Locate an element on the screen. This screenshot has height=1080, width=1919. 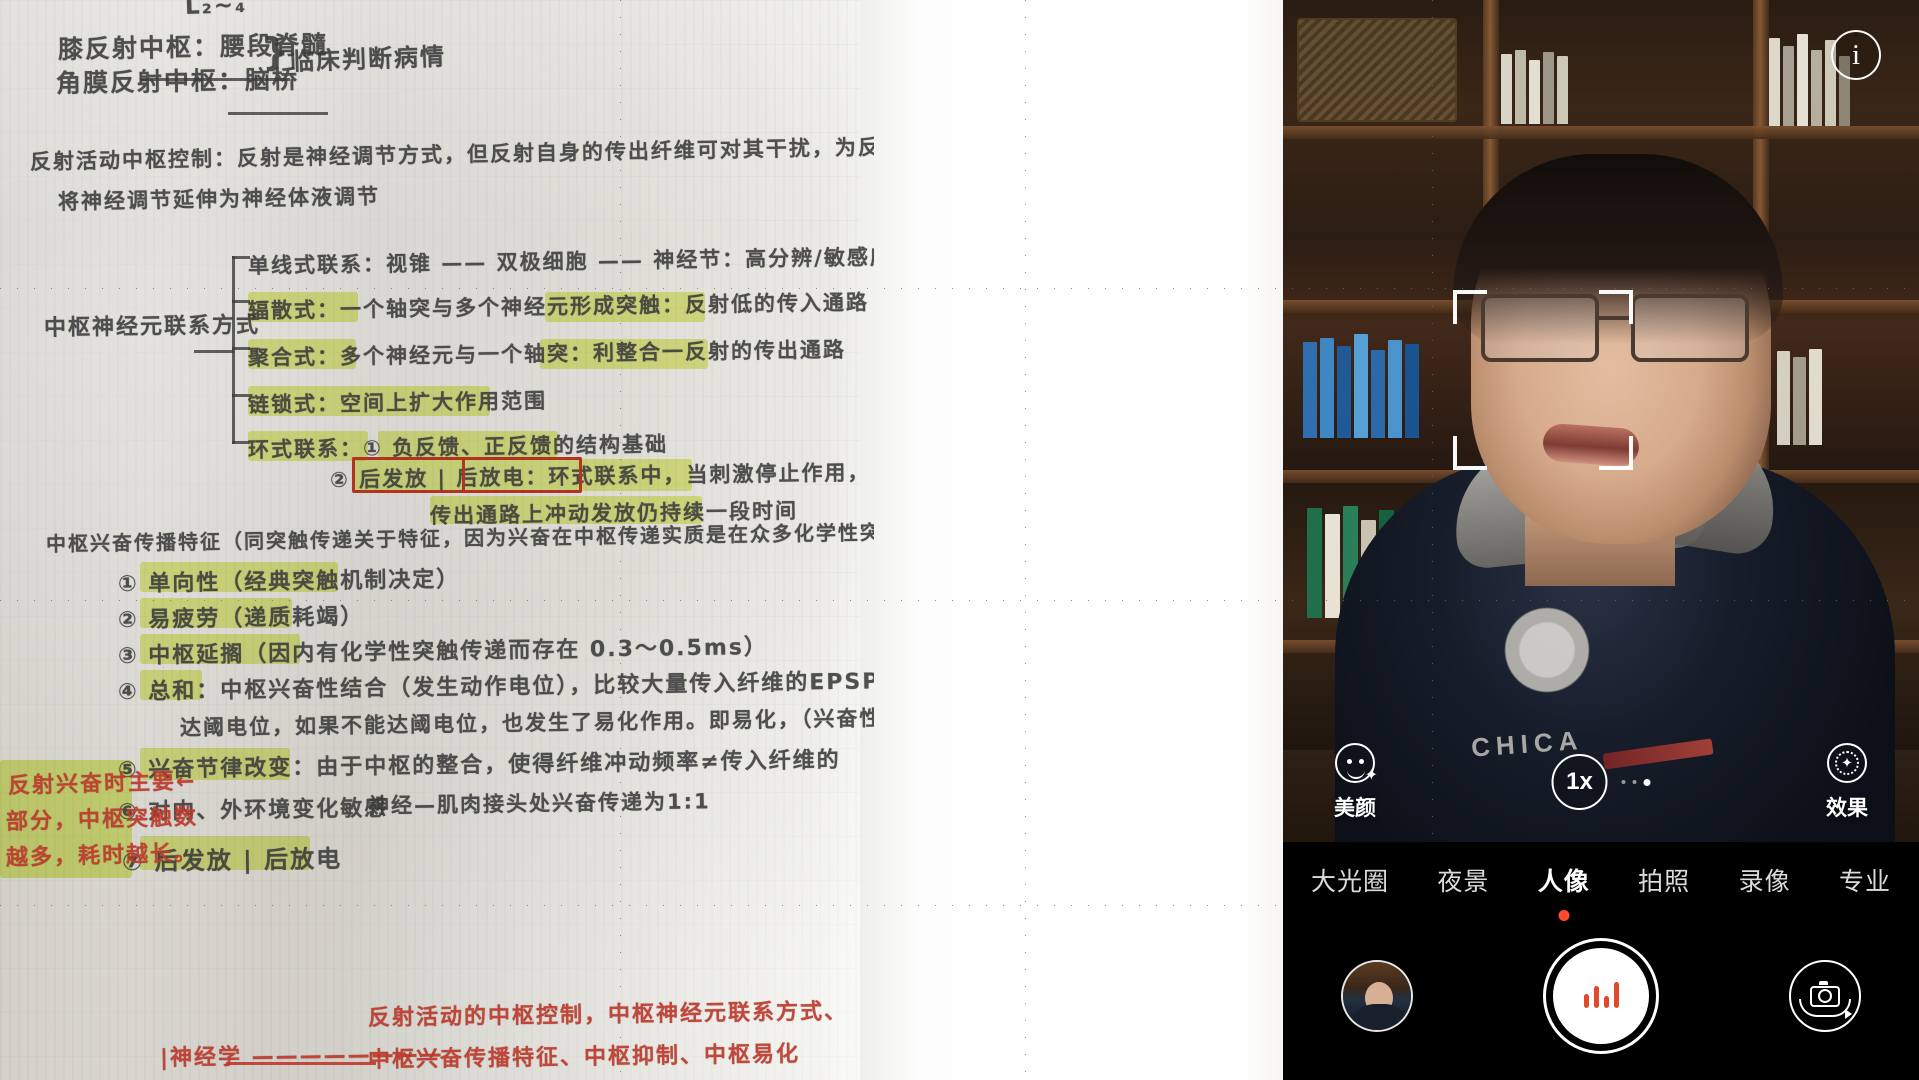
camera-control-bar: 大光圈 夜景 人像 拍照 录像 专业 is located at coordinates (1601, 961).